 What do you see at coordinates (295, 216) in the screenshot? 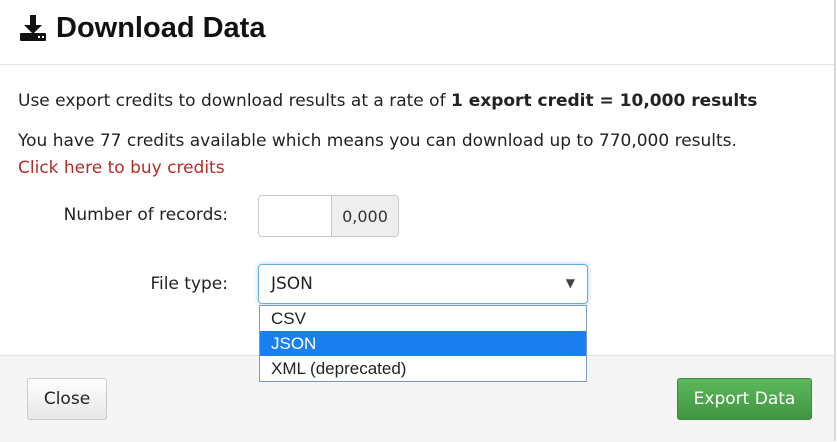
I see `records-input` at bounding box center [295, 216].